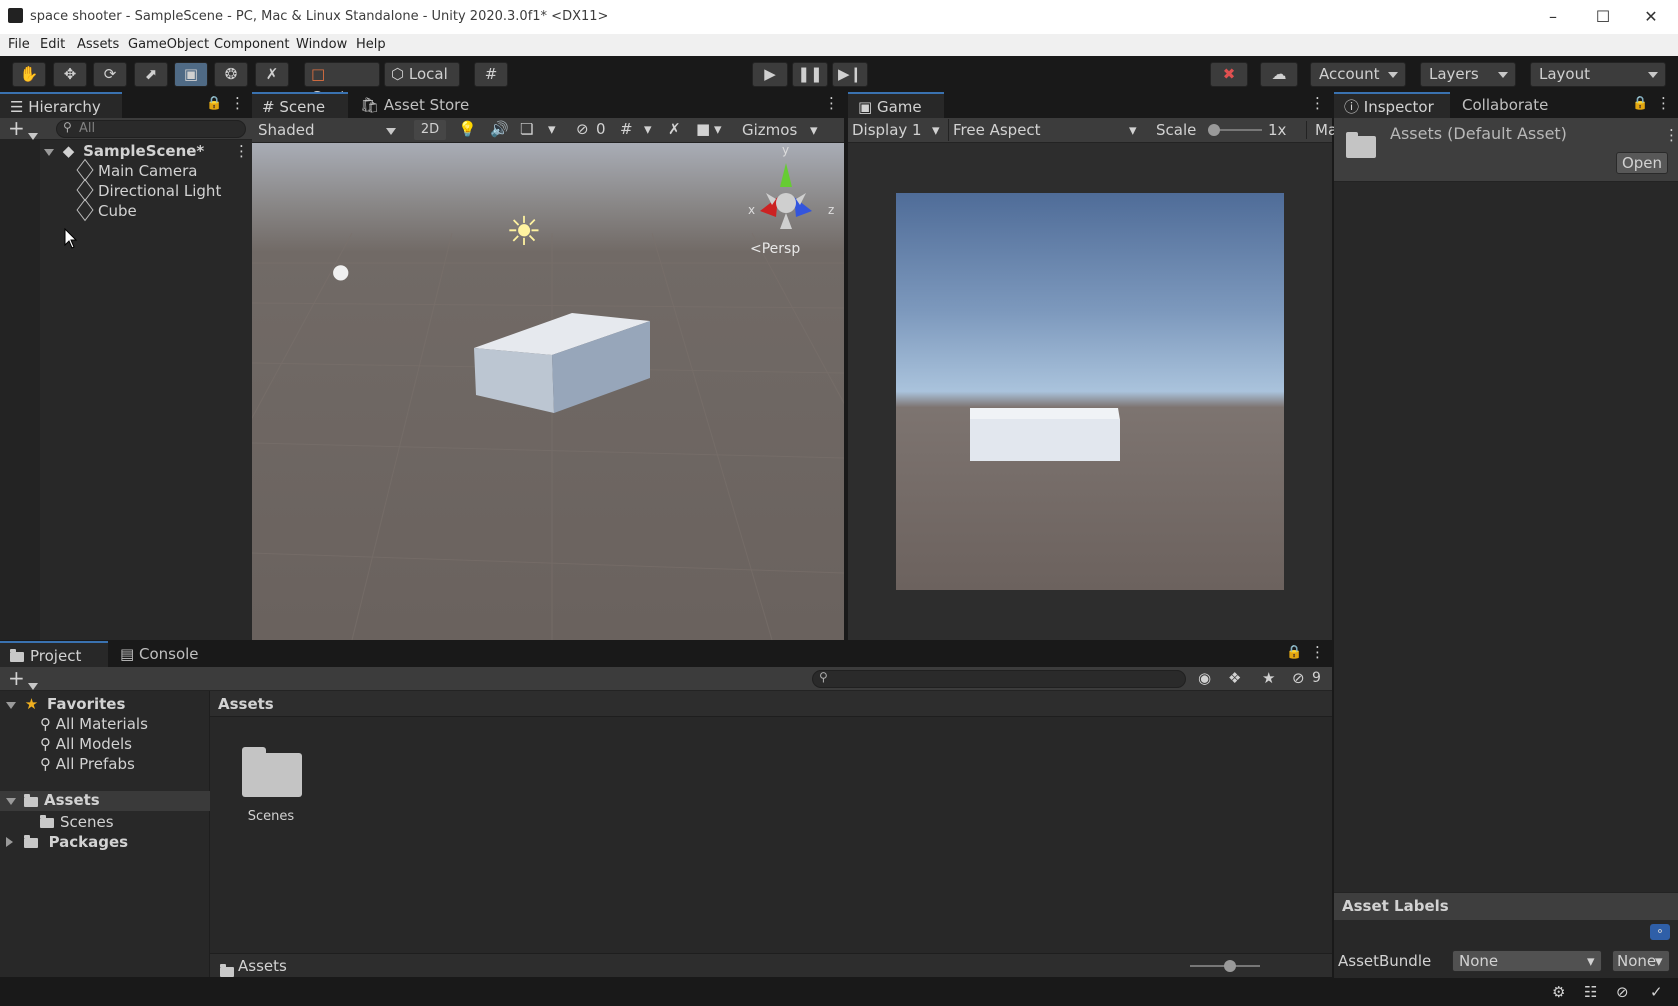 The width and height of the screenshot is (1678, 1006). Describe the element at coordinates (271, 788) in the screenshot. I see `grid-item-scenes: Scenes` at that location.